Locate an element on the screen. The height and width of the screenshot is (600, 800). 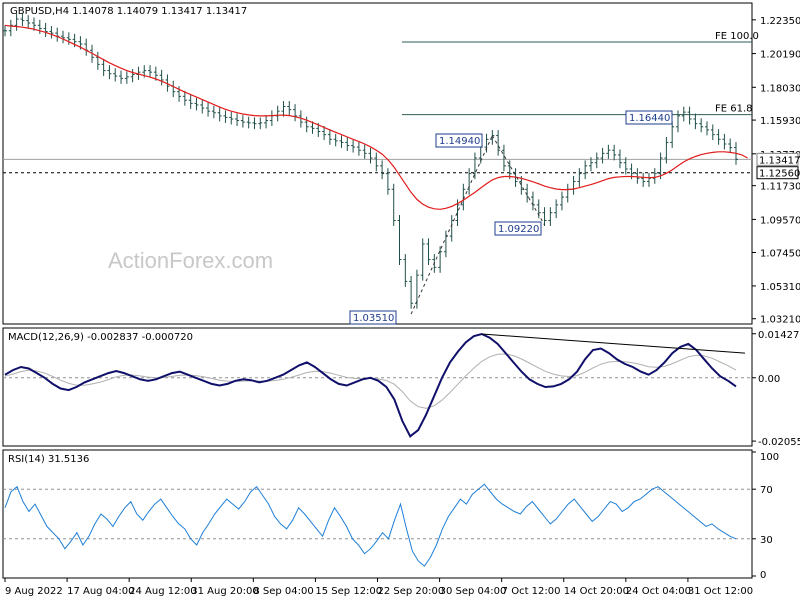
price-tick-label: 1.07450 is located at coordinates (780, 254).